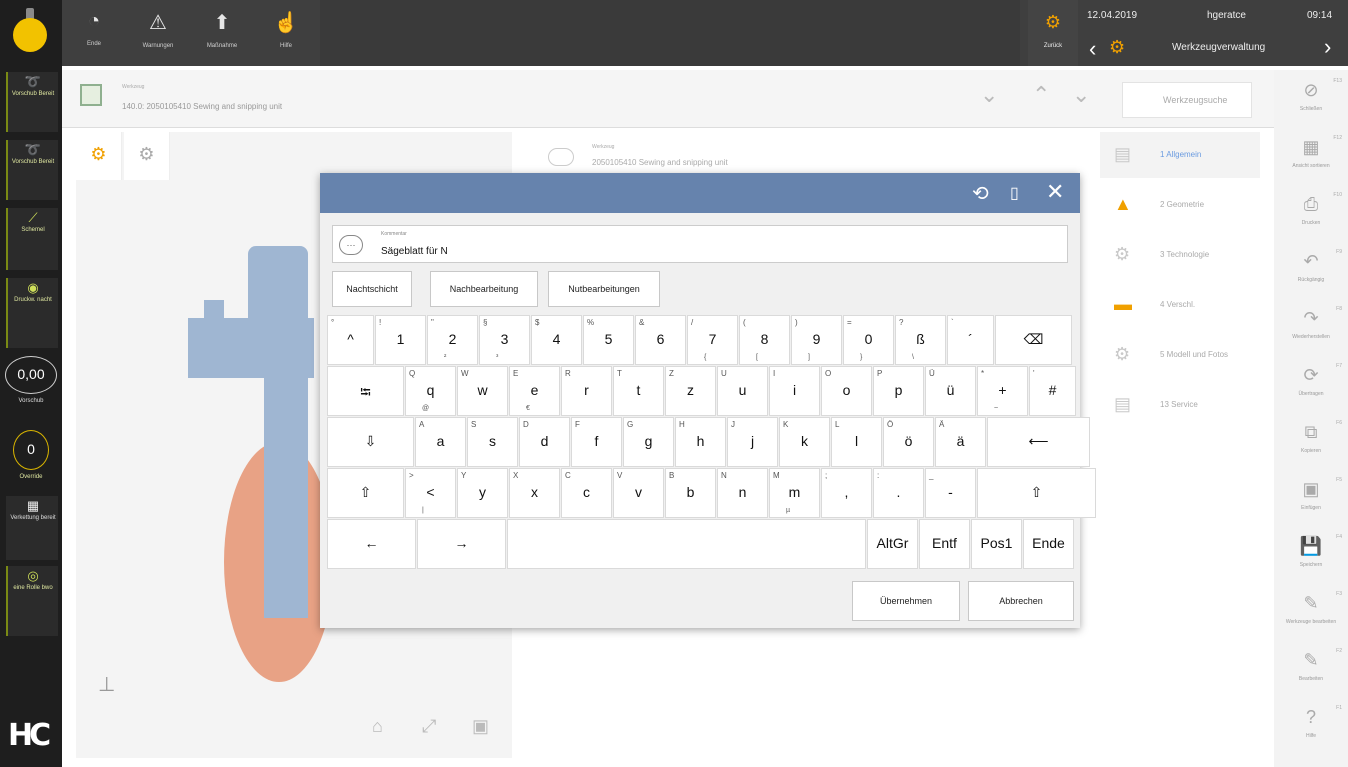  What do you see at coordinates (906, 601) in the screenshot?
I see `accept-button: Übernehmen` at bounding box center [906, 601].